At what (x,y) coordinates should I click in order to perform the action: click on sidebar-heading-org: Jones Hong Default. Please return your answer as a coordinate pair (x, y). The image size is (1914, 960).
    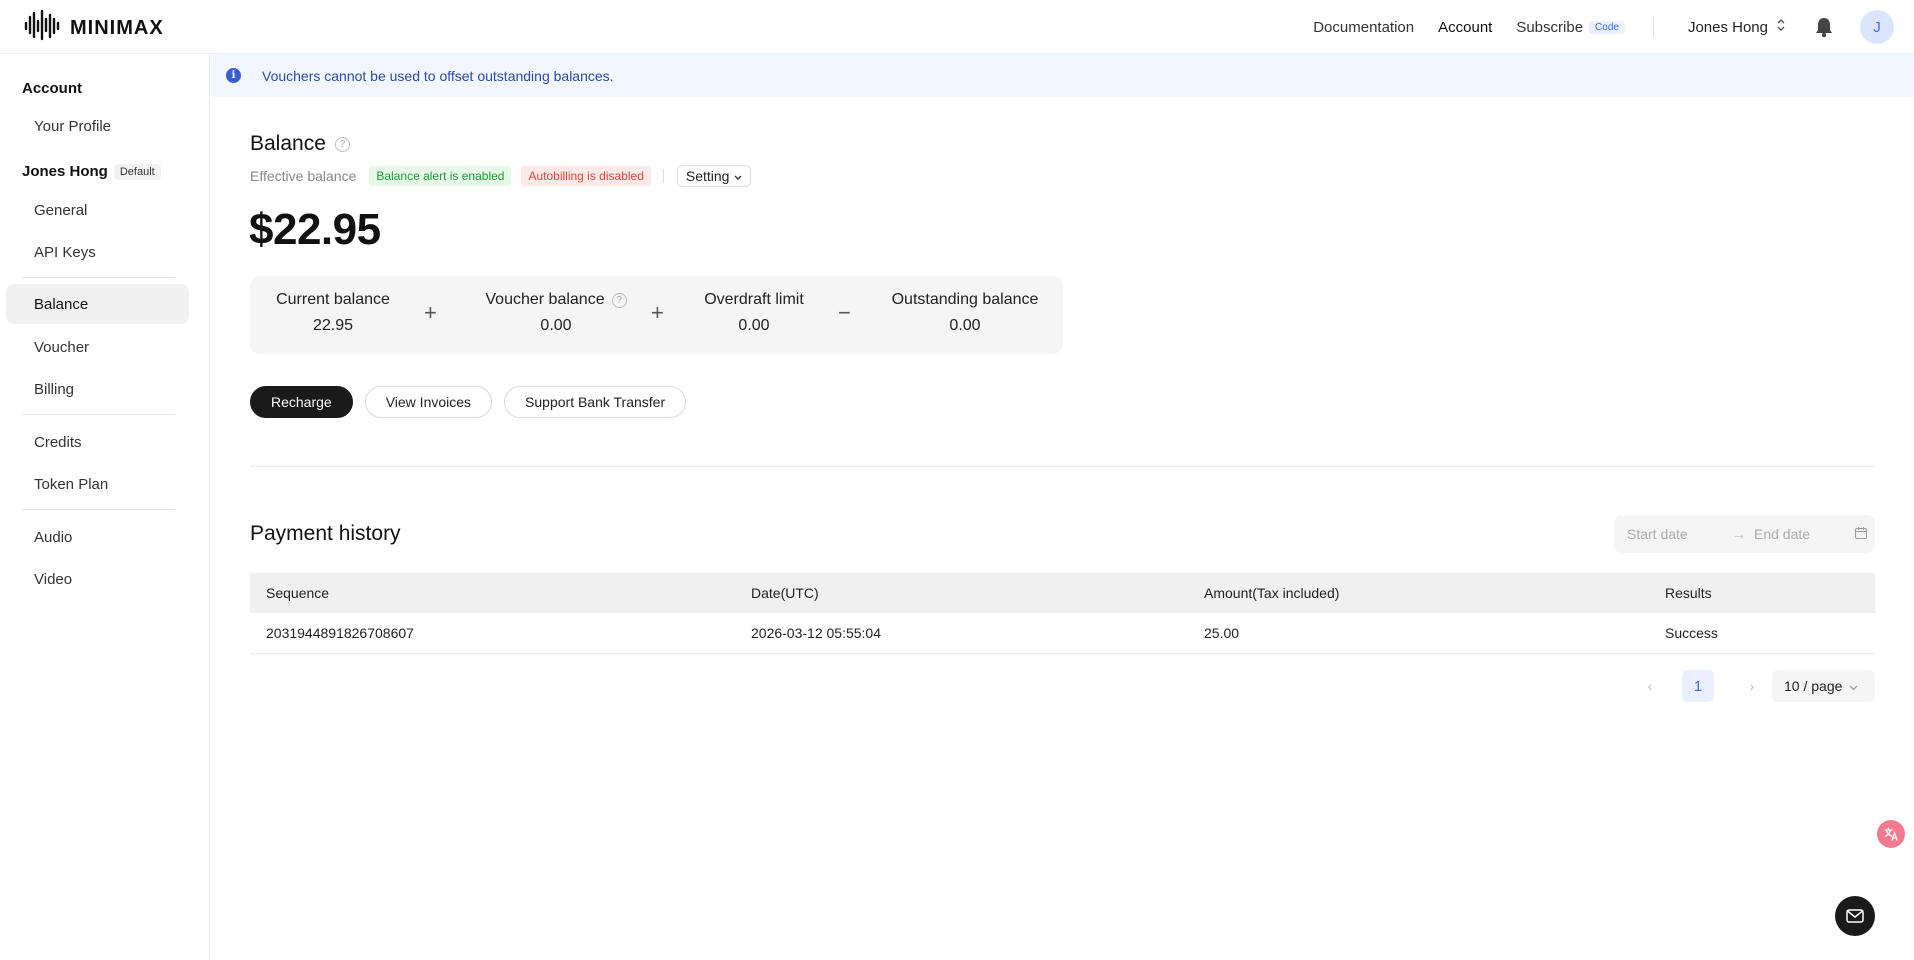
    Looking at the image, I should click on (91, 171).